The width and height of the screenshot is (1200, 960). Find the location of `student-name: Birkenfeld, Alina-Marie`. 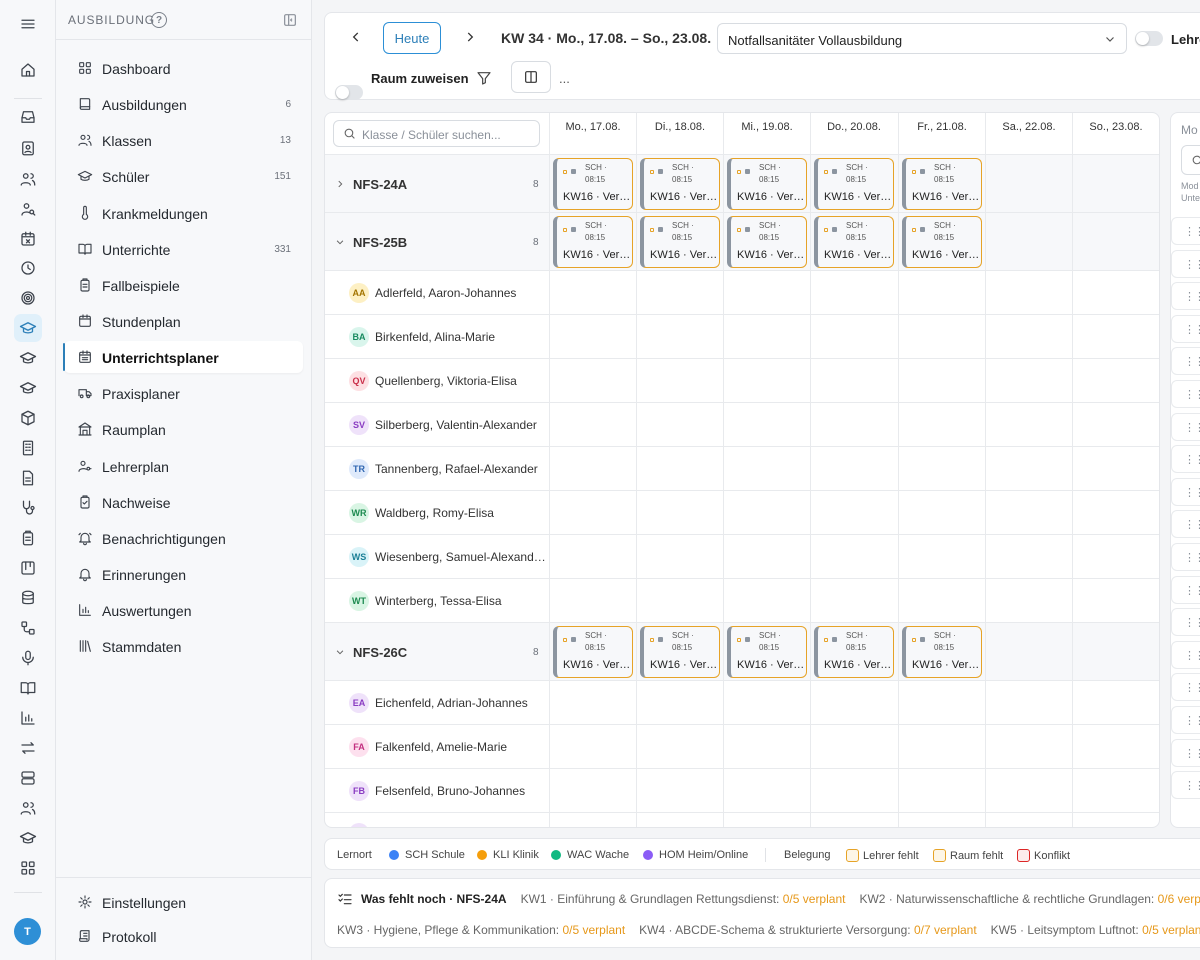

student-name: Birkenfeld, Alina-Marie is located at coordinates (435, 337).